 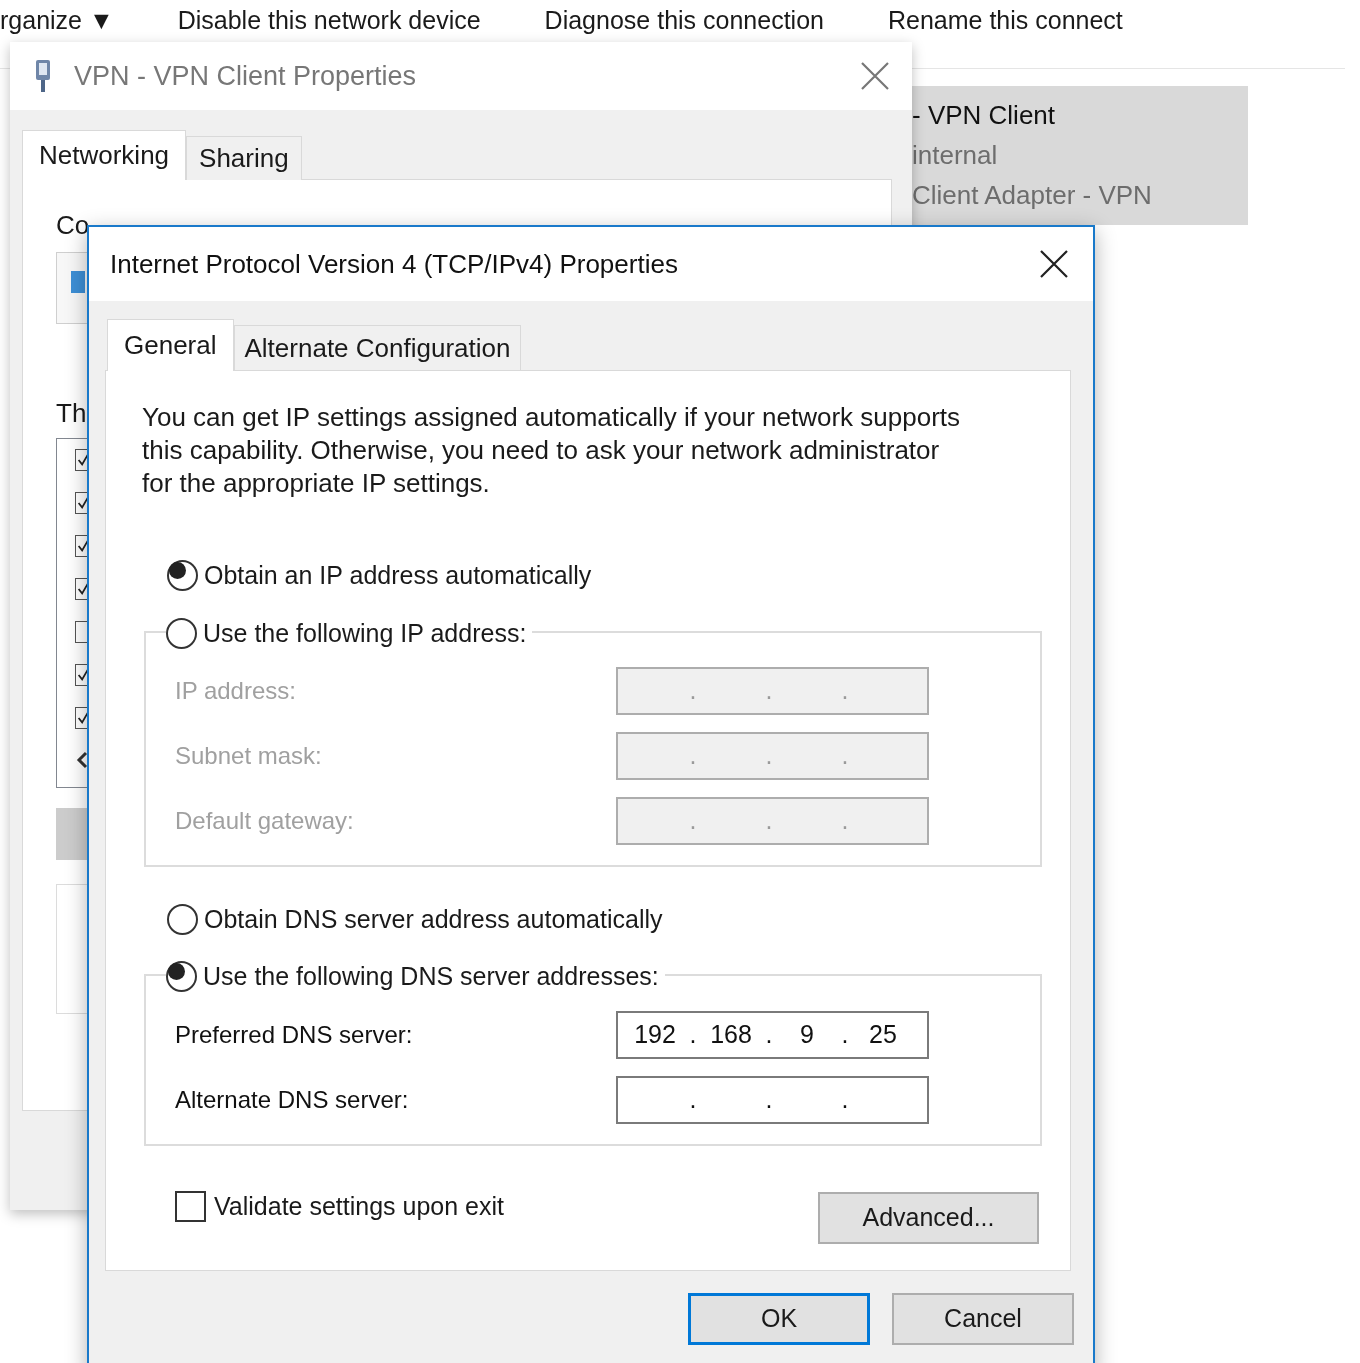 What do you see at coordinates (1080, 155) in the screenshot?
I see `connection-card: - VPN Client internal Client Adapter - VPN` at bounding box center [1080, 155].